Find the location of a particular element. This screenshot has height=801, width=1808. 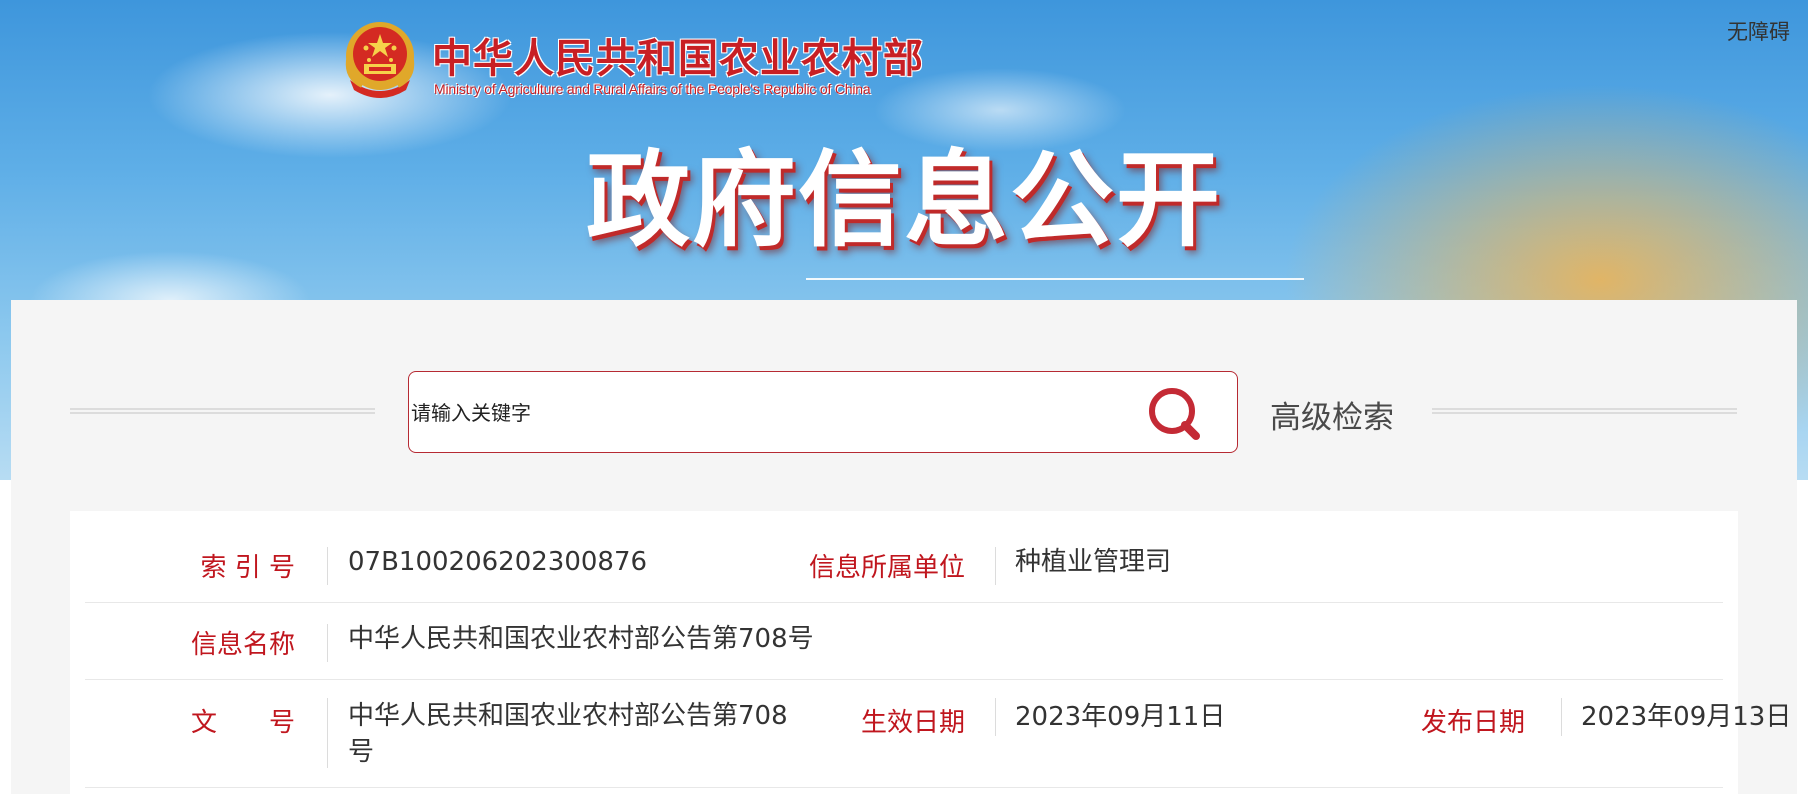

site-name-cn: 中华人民共和国农业农村部 is located at coordinates (678, 55).